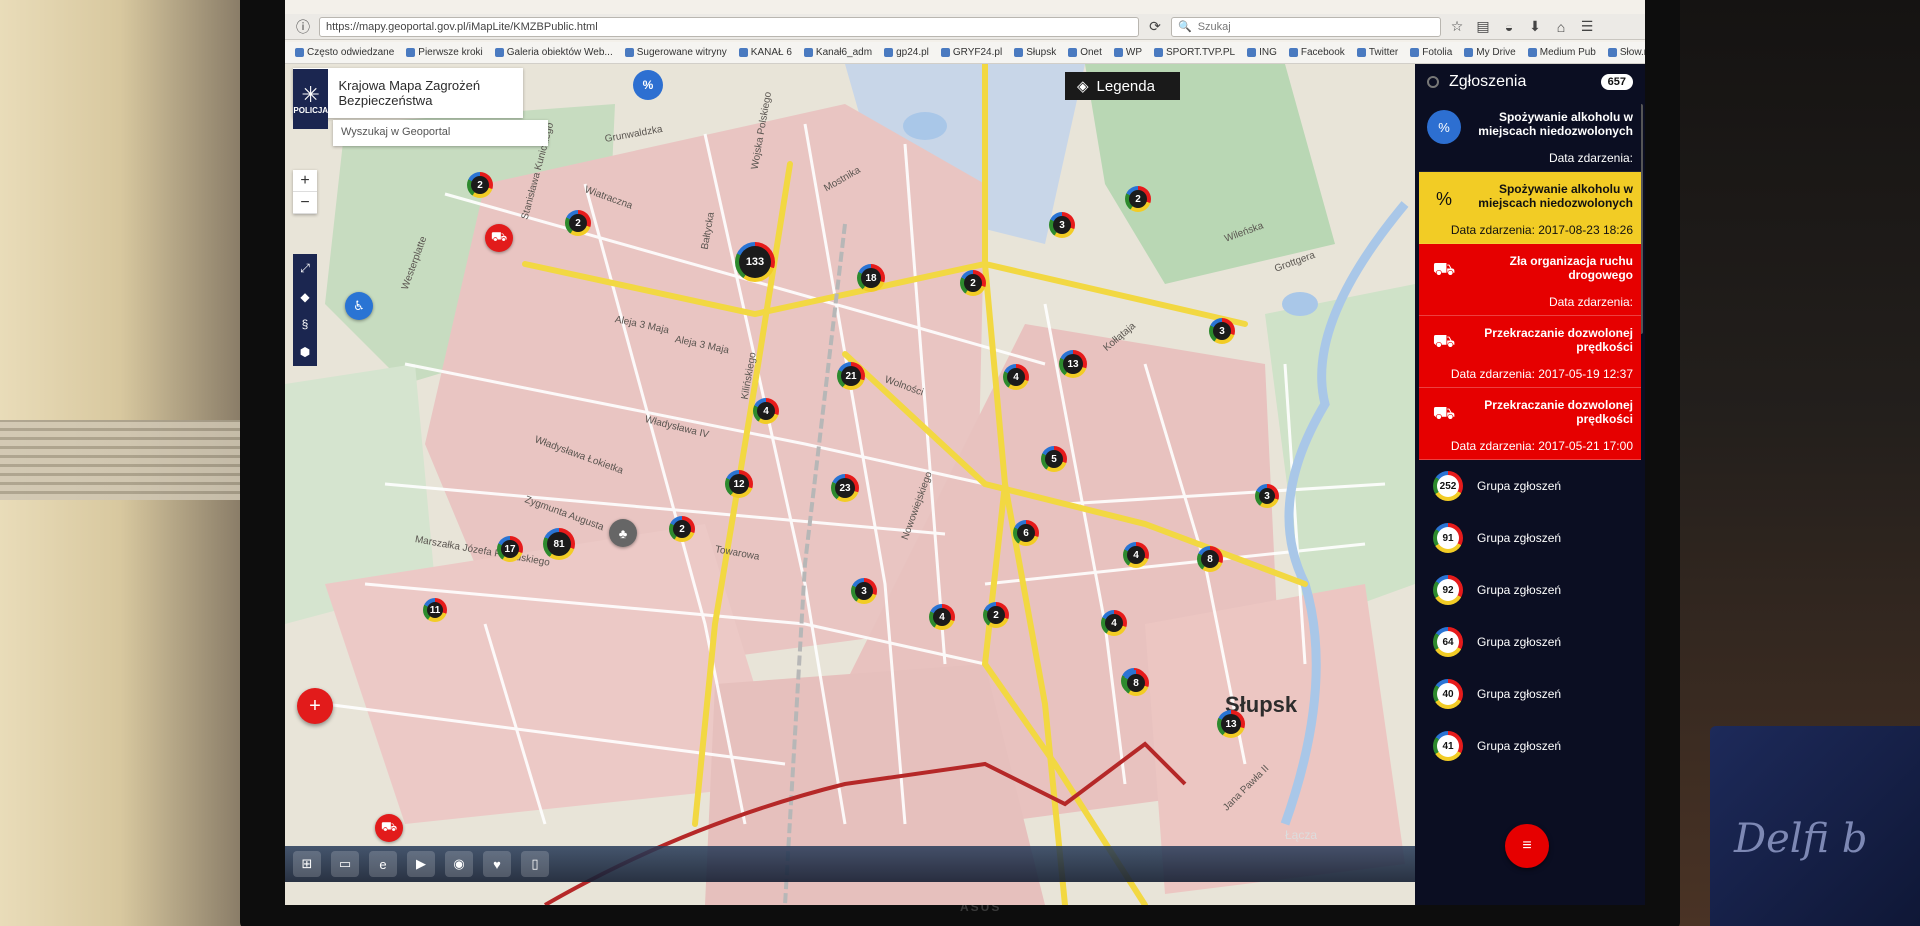  I want to click on group-row: 64 Grupa zgłoszeń, so click(1530, 642).